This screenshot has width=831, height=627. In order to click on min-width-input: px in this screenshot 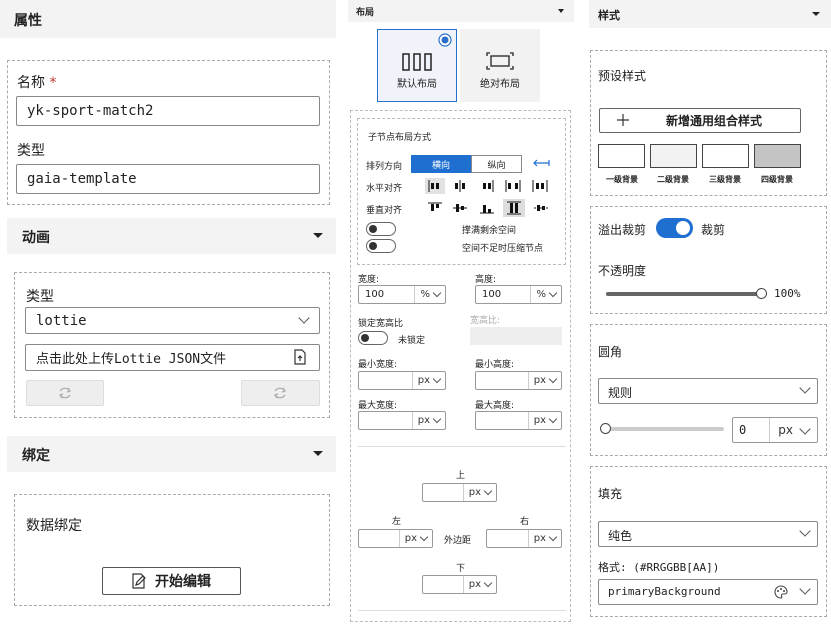, I will do `click(402, 380)`.